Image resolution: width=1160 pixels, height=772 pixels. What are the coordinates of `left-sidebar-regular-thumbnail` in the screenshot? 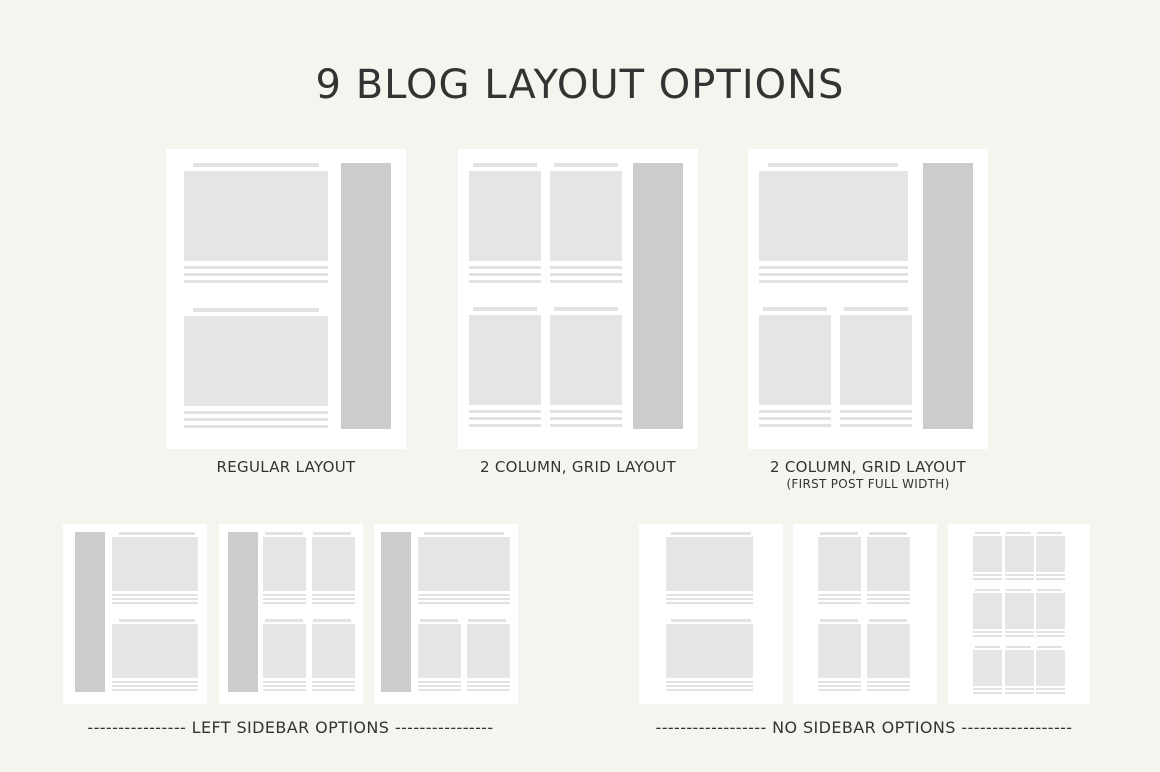 It's located at (135, 614).